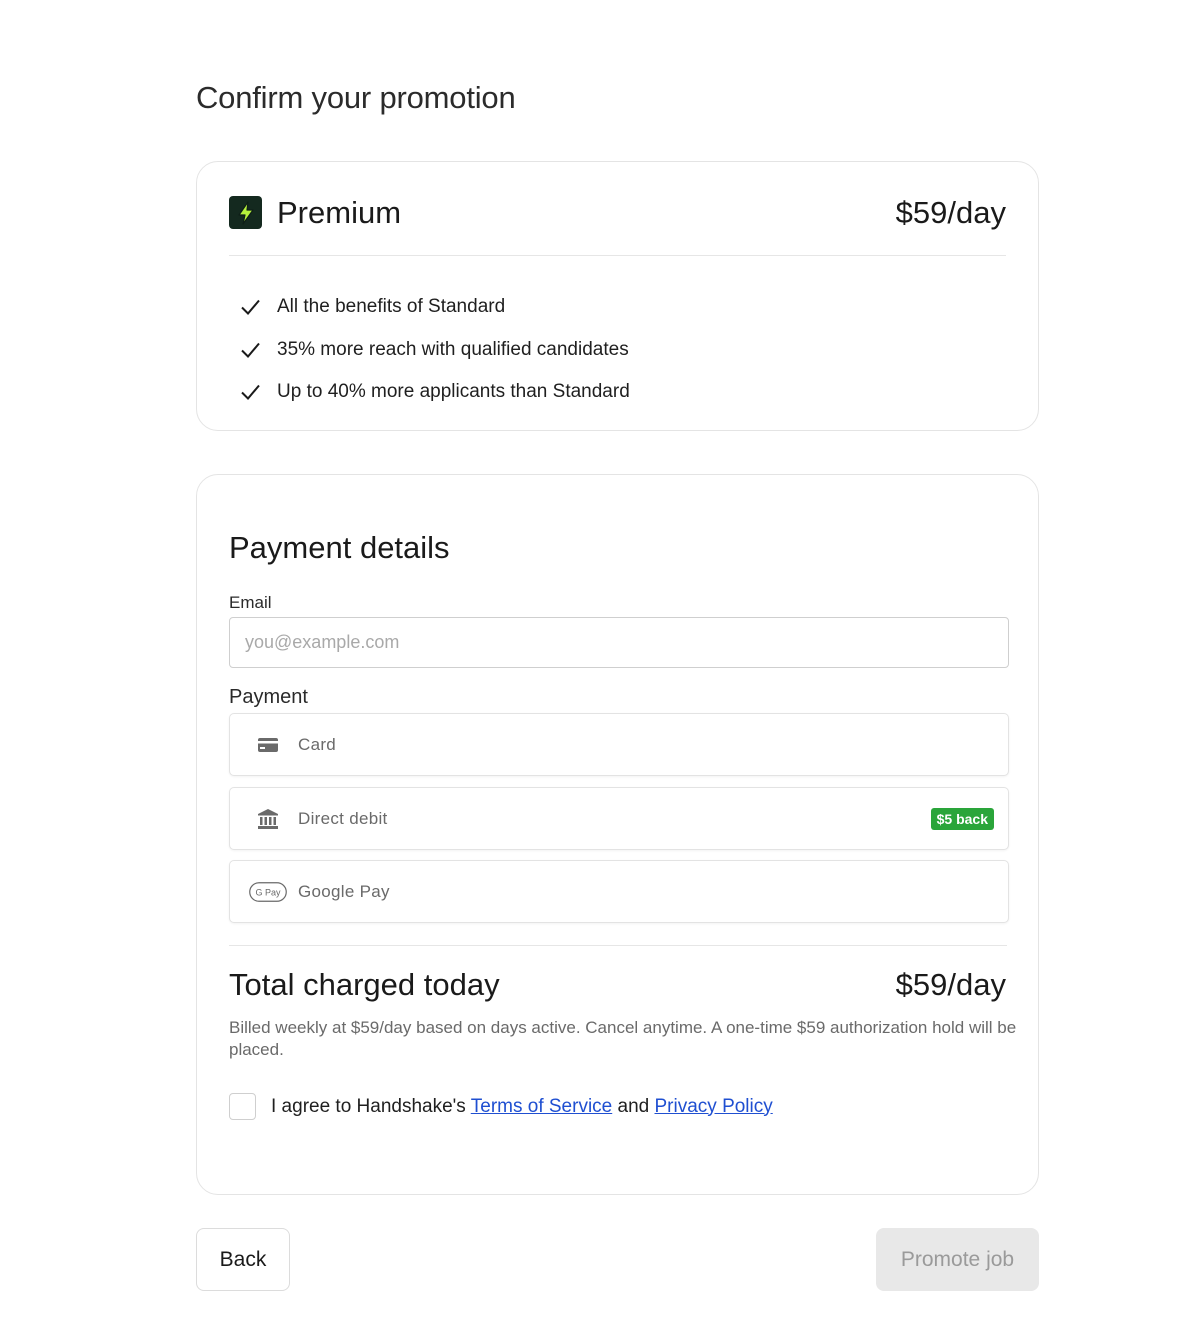 This screenshot has height=1326, width=1196. What do you see at coordinates (268, 697) in the screenshot?
I see `payment-label: Payment` at bounding box center [268, 697].